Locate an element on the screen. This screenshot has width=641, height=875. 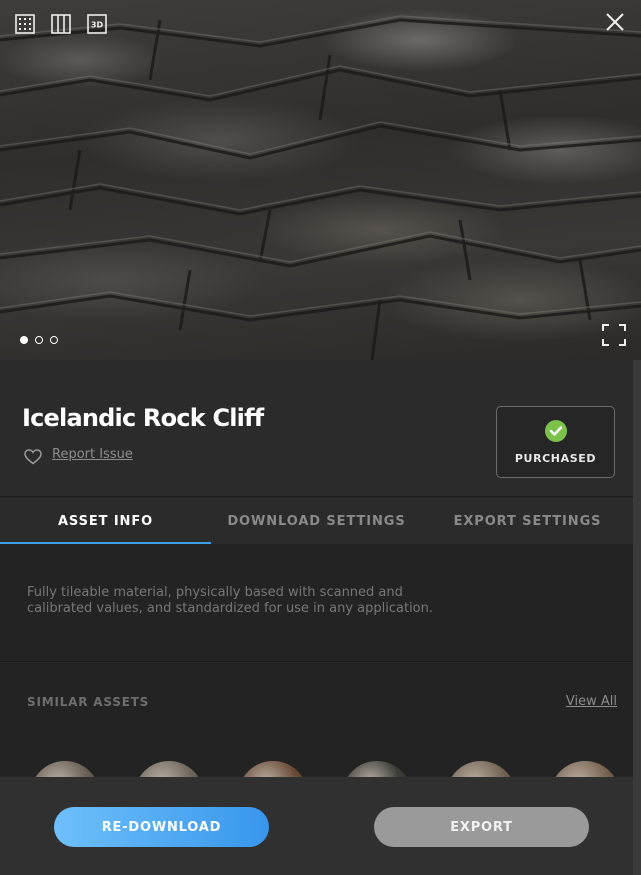
columns-view-icon is located at coordinates (61, 24).